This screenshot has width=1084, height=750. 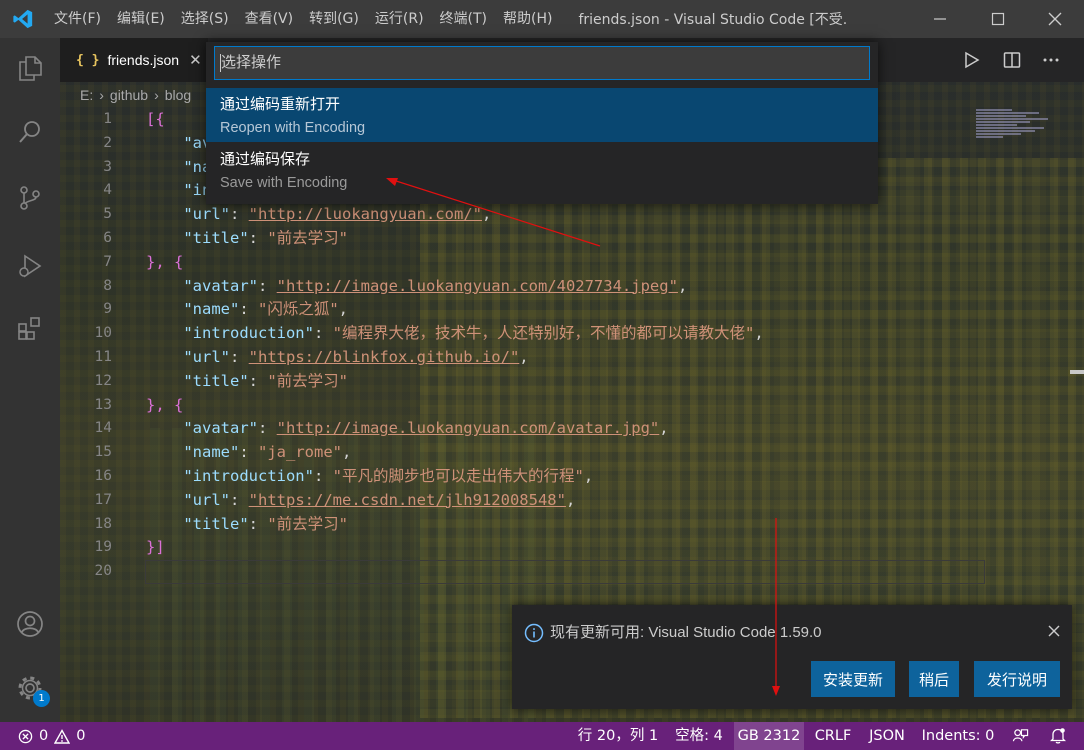 What do you see at coordinates (30, 132) in the screenshot?
I see `search-icon` at bounding box center [30, 132].